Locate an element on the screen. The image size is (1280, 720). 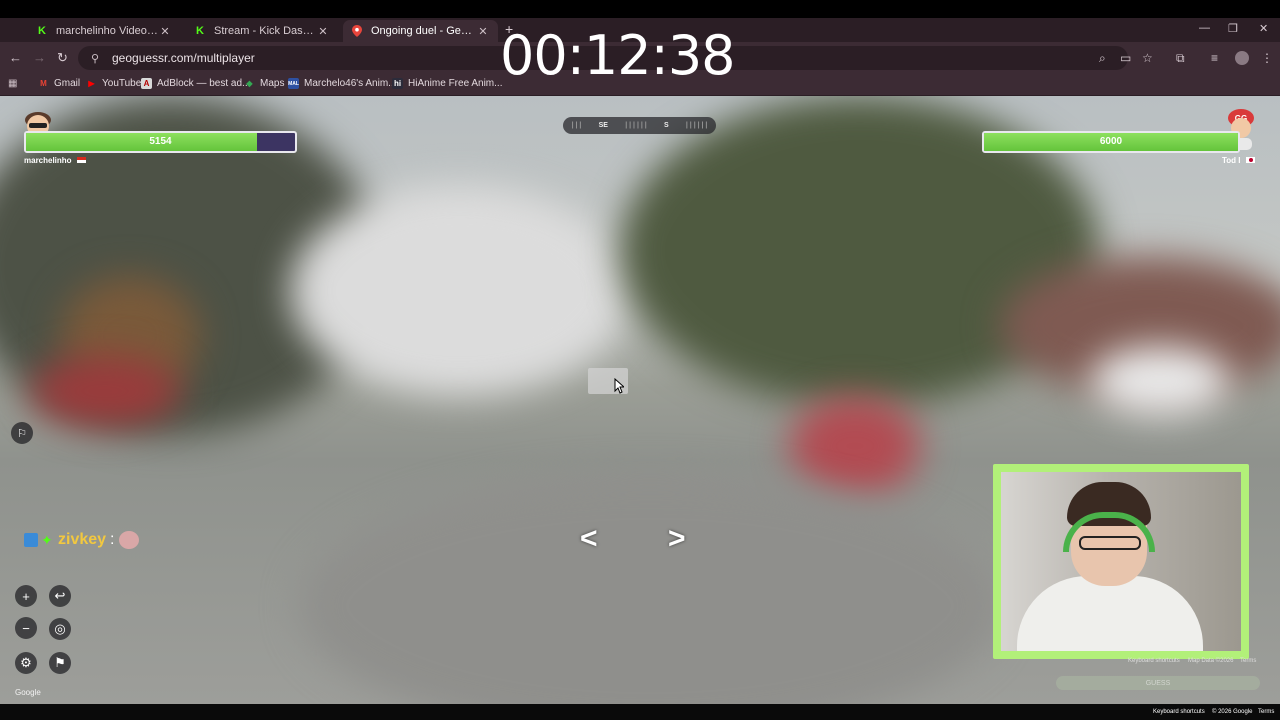
player-left-score: 5154 is located at coordinates (160, 141).